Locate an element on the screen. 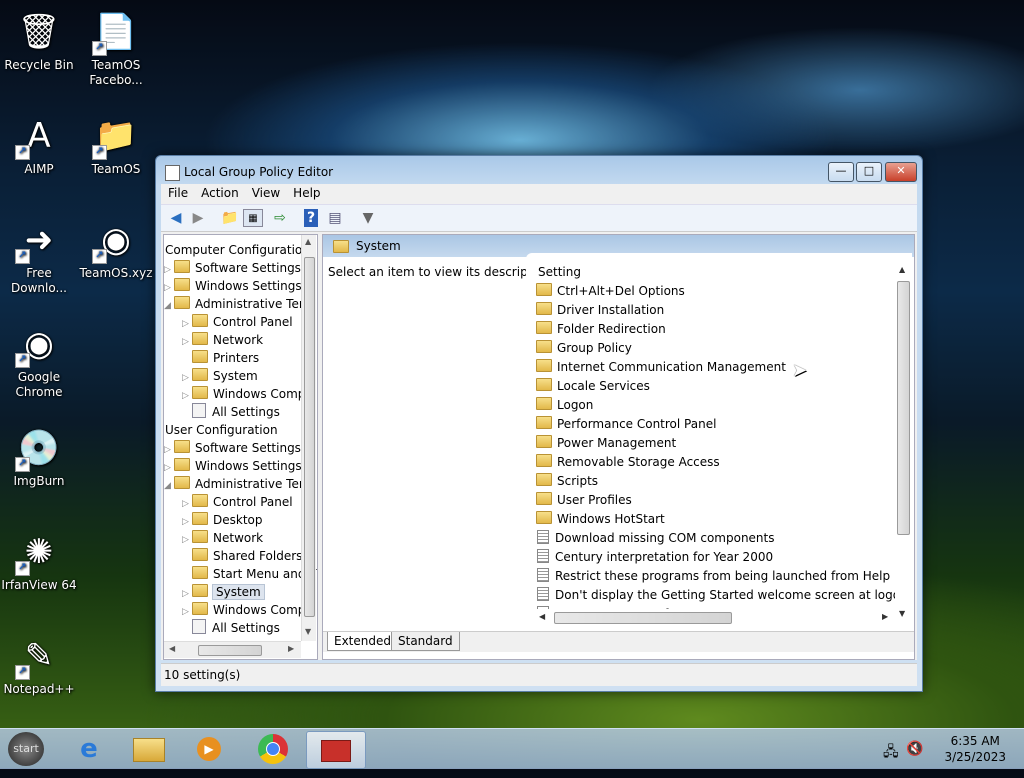 This screenshot has height=778, width=1024. show-hide-tree-icon: ▦ is located at coordinates (253, 218).